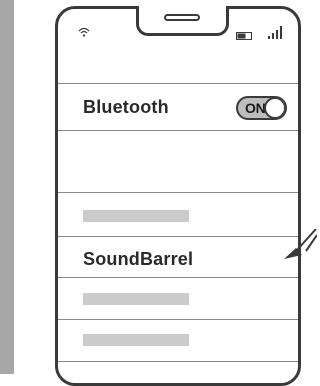 This screenshot has height=386, width=320. What do you see at coordinates (182, 17) in the screenshot?
I see `speaker-slot` at bounding box center [182, 17].